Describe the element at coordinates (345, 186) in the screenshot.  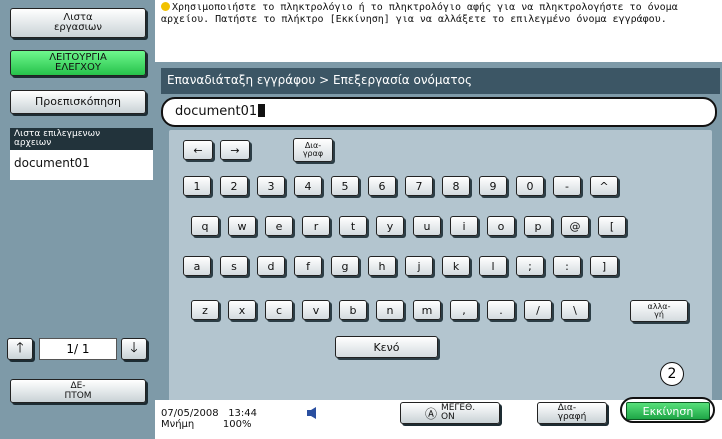
I see `key-4: 5` at that location.